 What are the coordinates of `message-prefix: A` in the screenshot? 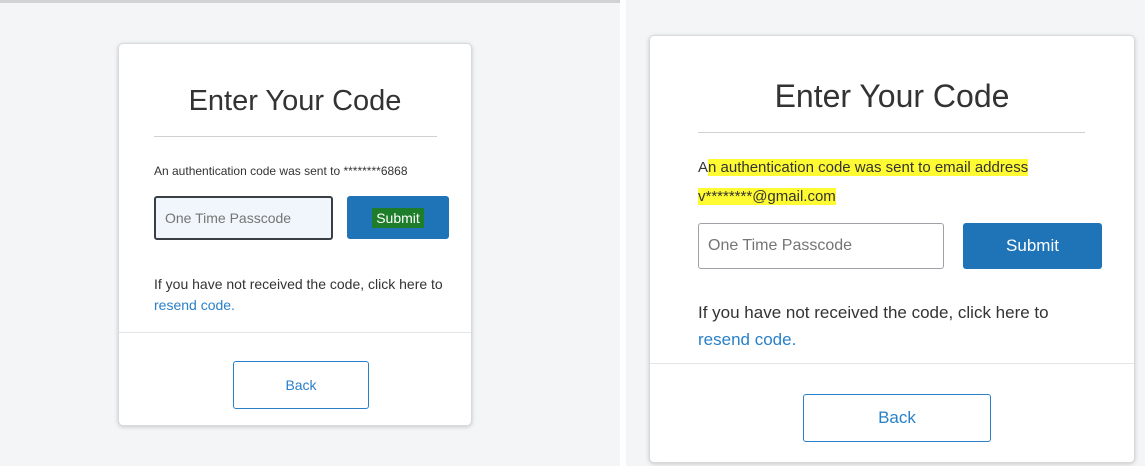 It's located at (703, 167).